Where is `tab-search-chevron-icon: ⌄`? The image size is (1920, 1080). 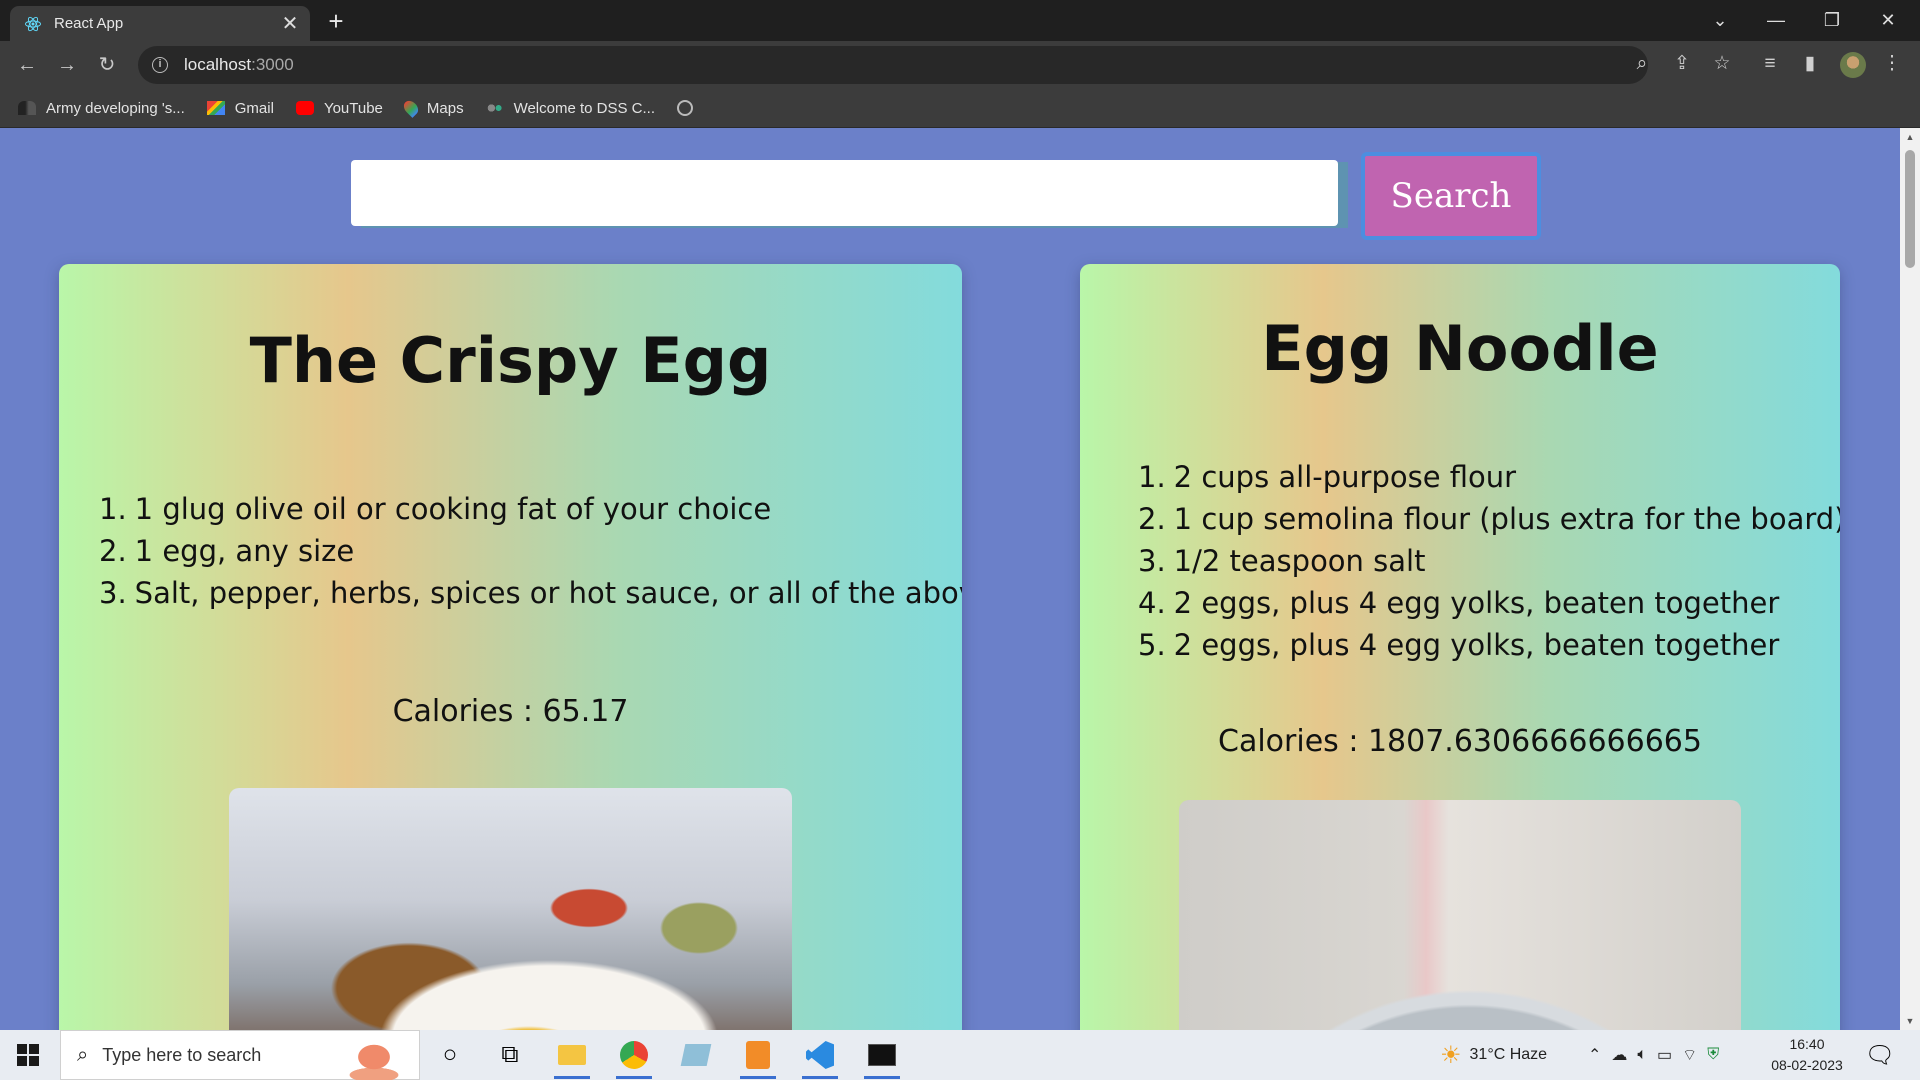 tab-search-chevron-icon: ⌄ is located at coordinates (1720, 20).